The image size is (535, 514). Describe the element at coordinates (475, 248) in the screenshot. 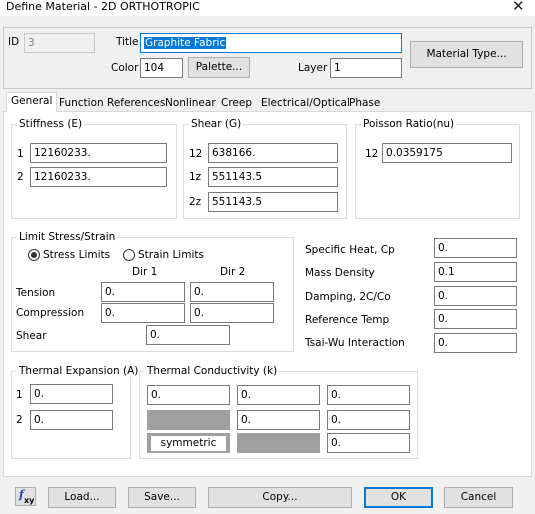

I see `specific-heat-field: 0.` at that location.